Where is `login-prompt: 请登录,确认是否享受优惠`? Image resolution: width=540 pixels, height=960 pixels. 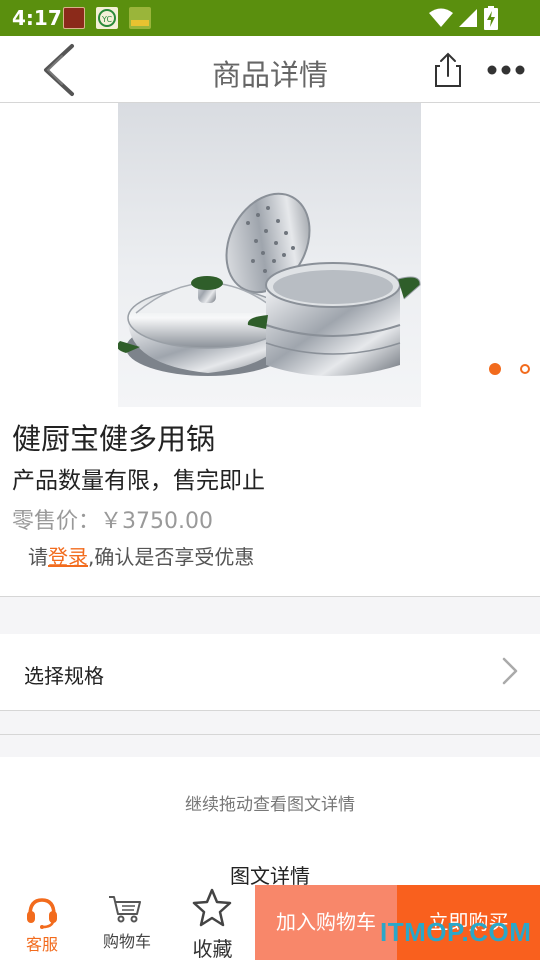
login-prompt: 请登录,确认是否享受优惠 is located at coordinates (141, 555).